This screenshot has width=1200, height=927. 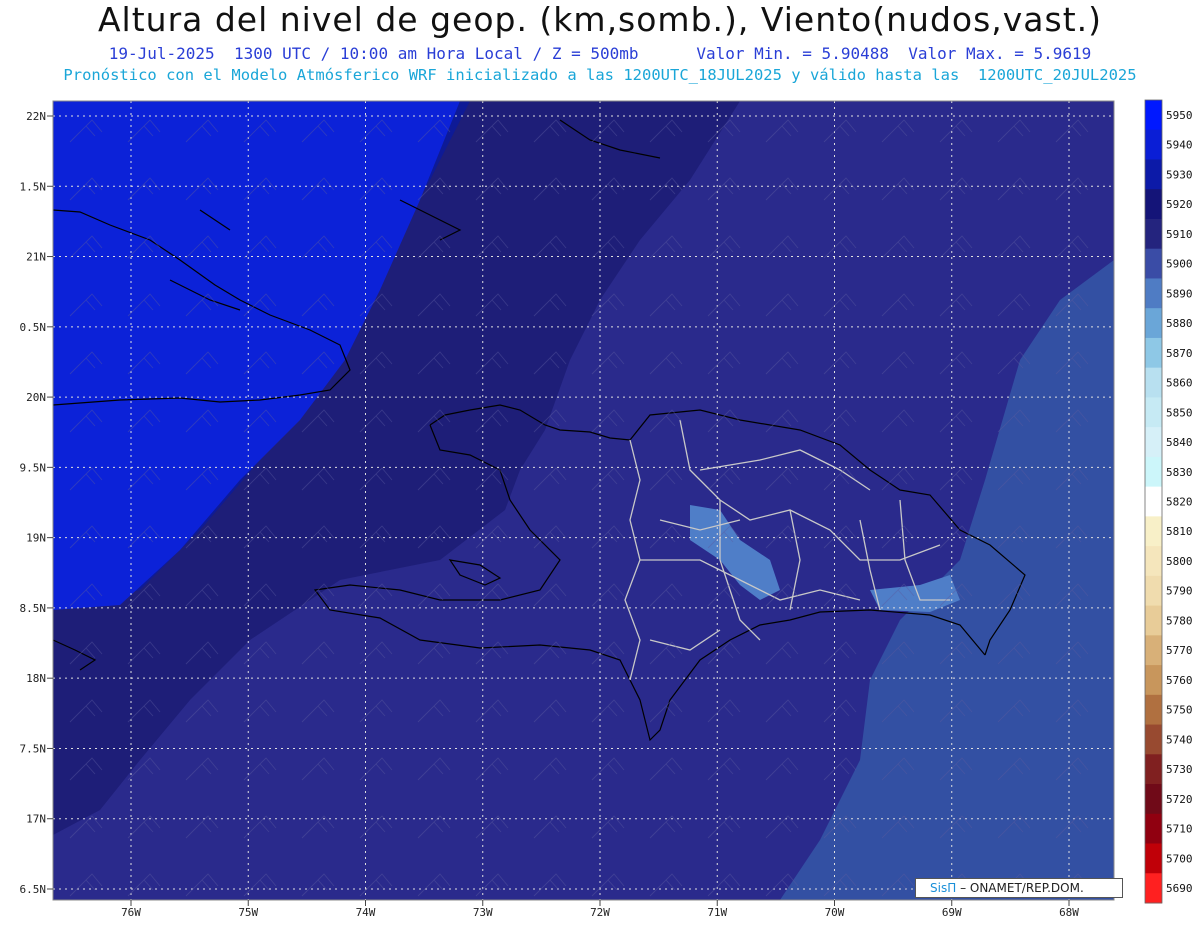 What do you see at coordinates (36, 397) in the screenshot?
I see `lat-label: 20N` at bounding box center [36, 397].